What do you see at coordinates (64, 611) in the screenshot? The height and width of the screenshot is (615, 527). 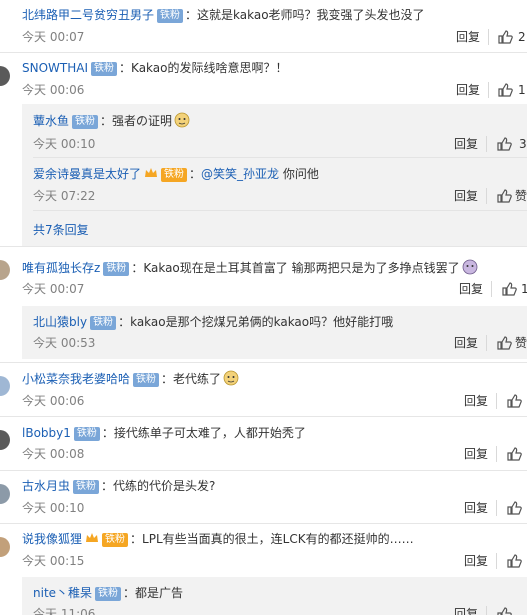 I see `timestamp: 今天 11:06` at bounding box center [64, 611].